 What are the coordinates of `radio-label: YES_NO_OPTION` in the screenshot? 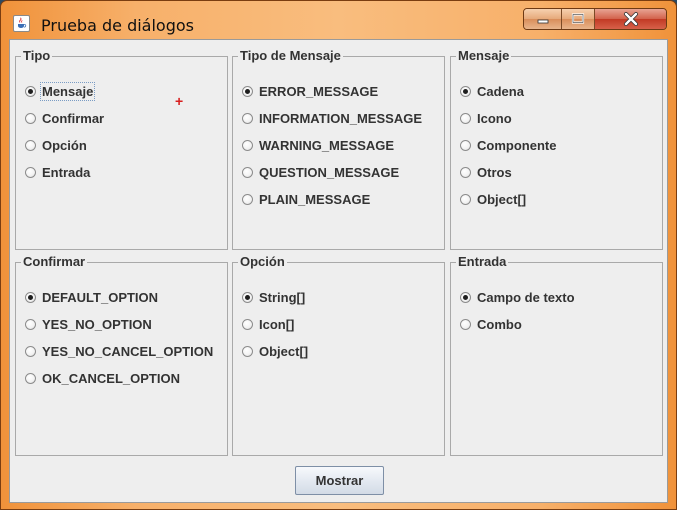 It's located at (97, 324).